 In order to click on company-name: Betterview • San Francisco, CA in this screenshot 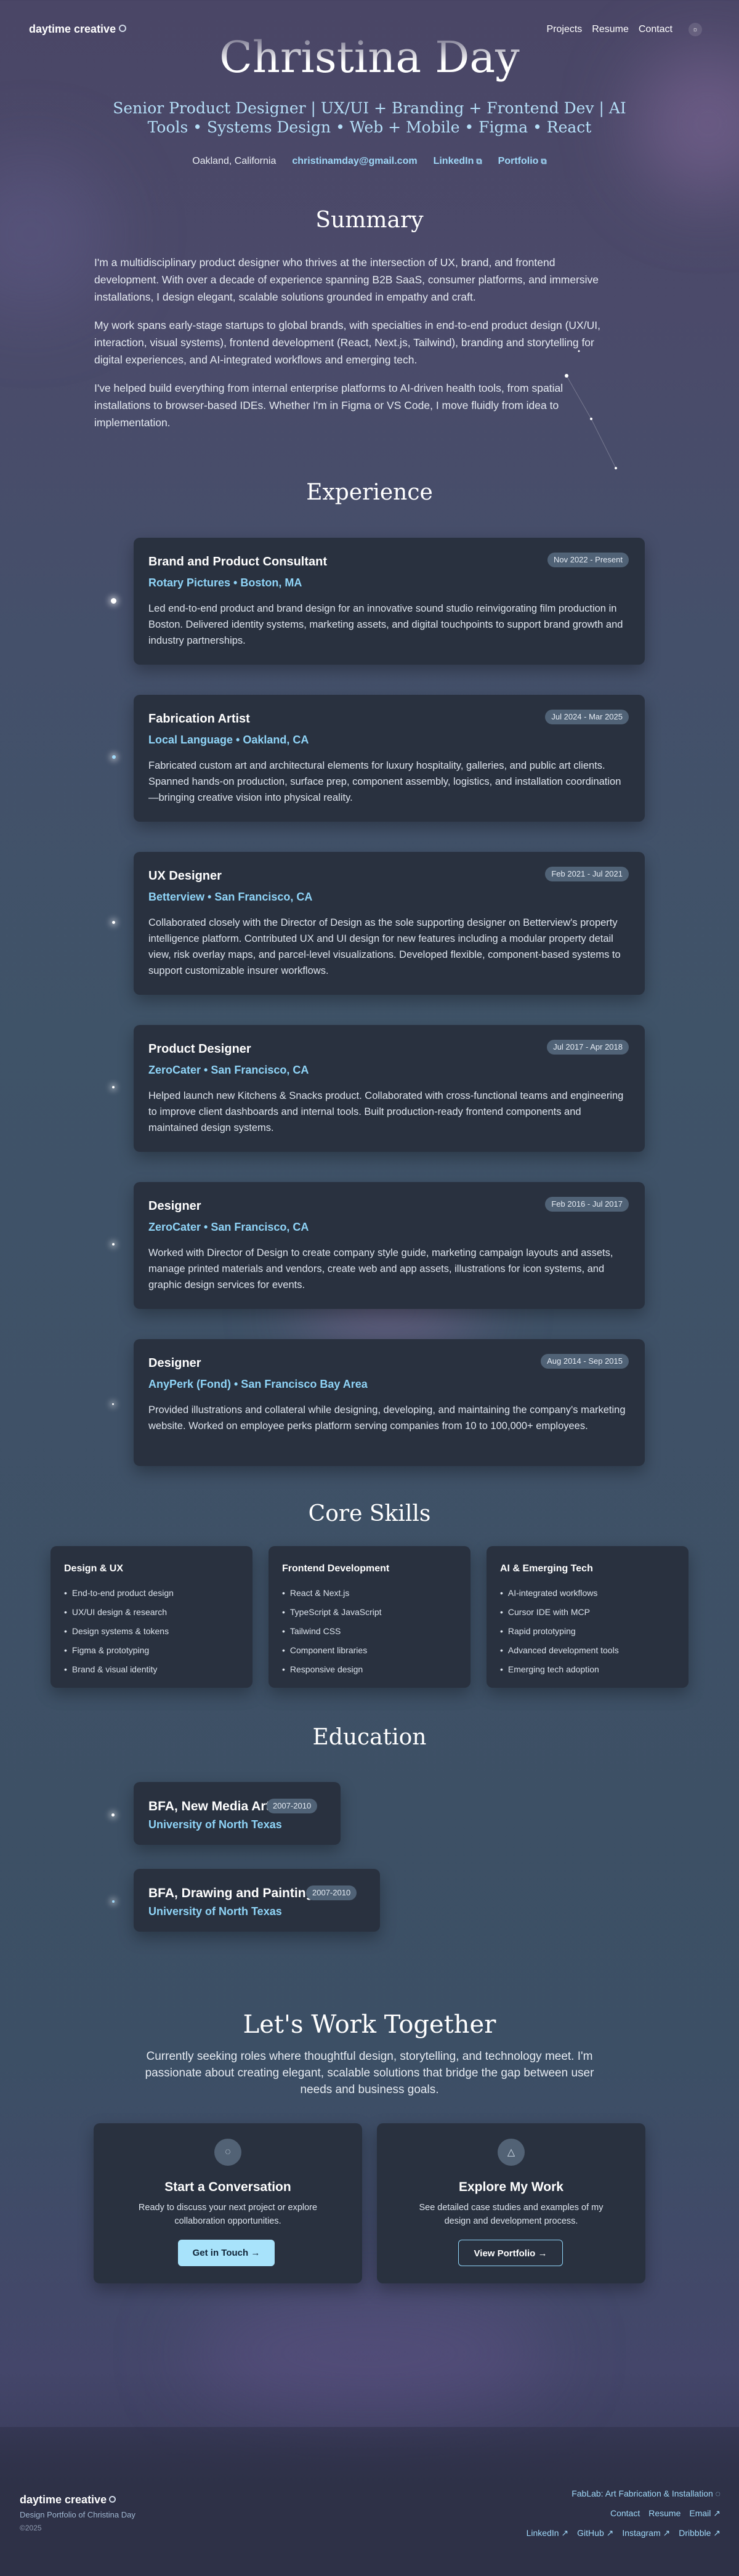, I will do `click(231, 897)`.